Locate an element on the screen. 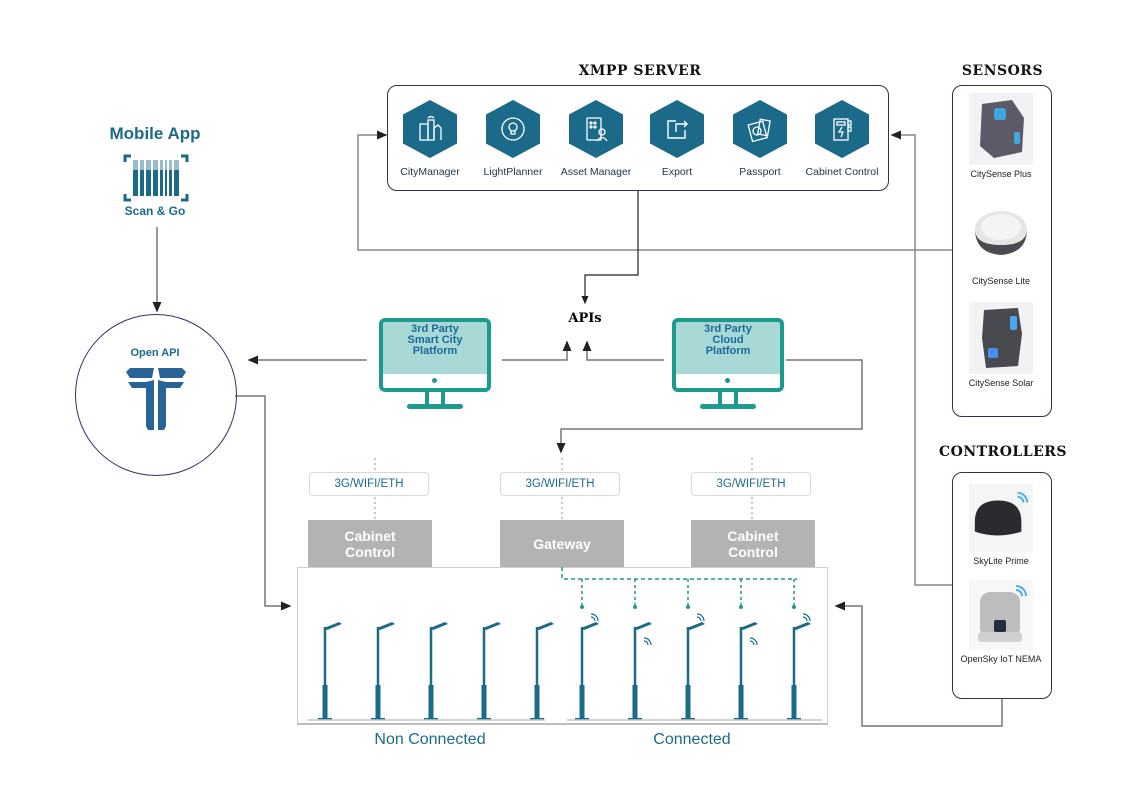  device-label: SkyLite Prime is located at coordinates (1001, 561).